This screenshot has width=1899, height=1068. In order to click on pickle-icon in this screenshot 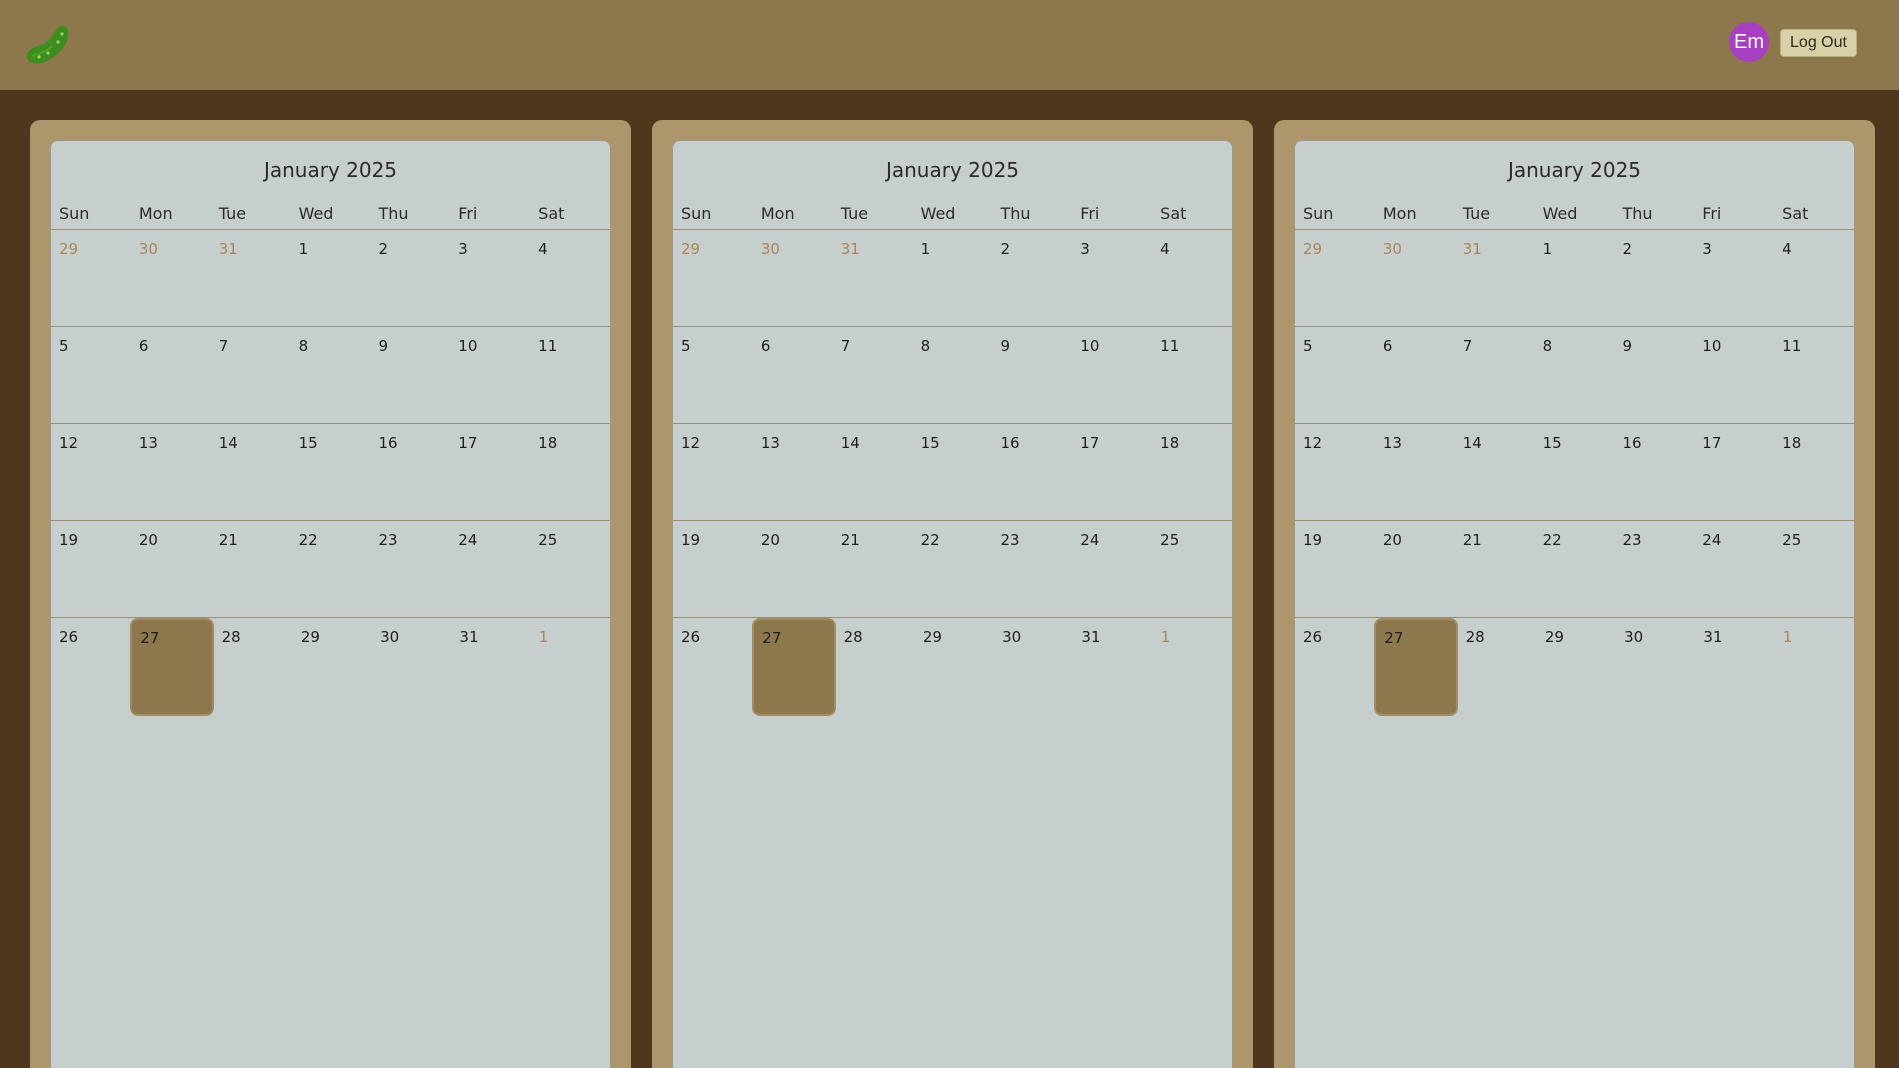, I will do `click(49, 45)`.